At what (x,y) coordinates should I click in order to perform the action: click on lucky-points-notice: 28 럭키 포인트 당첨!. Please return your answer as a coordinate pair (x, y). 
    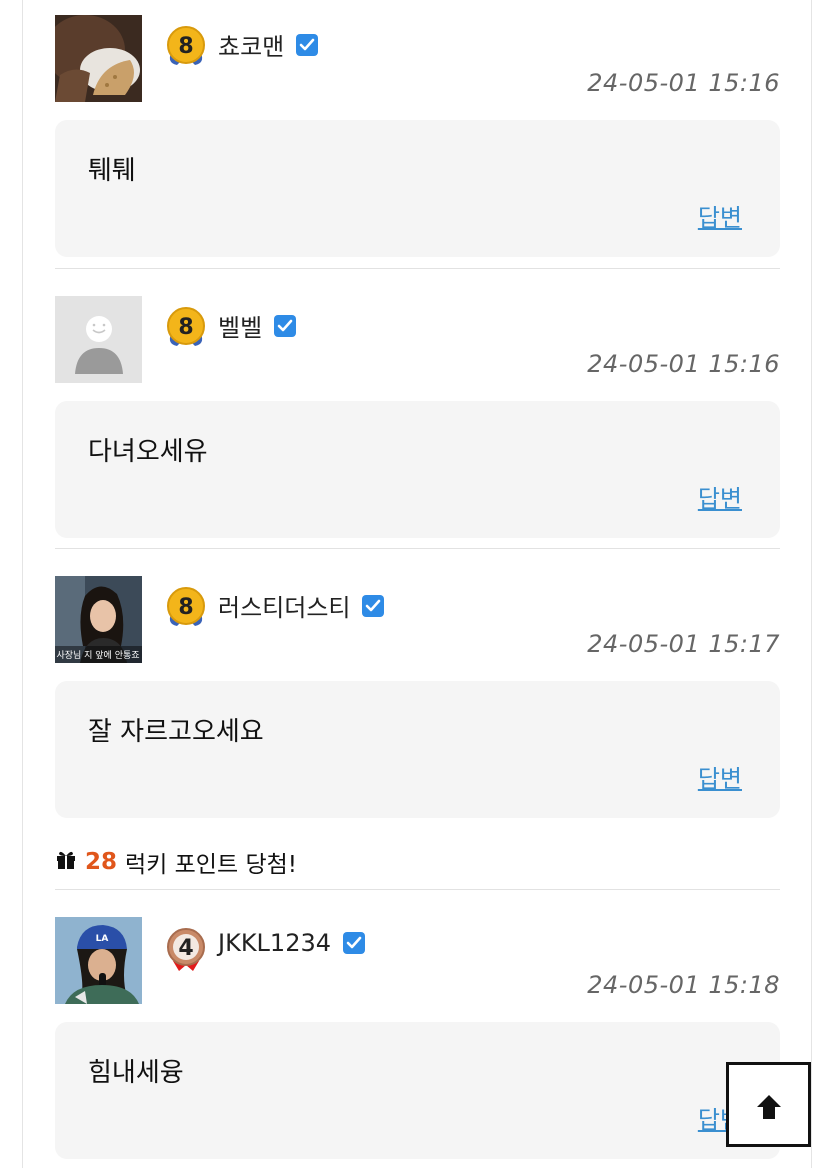
    Looking at the image, I should click on (176, 862).